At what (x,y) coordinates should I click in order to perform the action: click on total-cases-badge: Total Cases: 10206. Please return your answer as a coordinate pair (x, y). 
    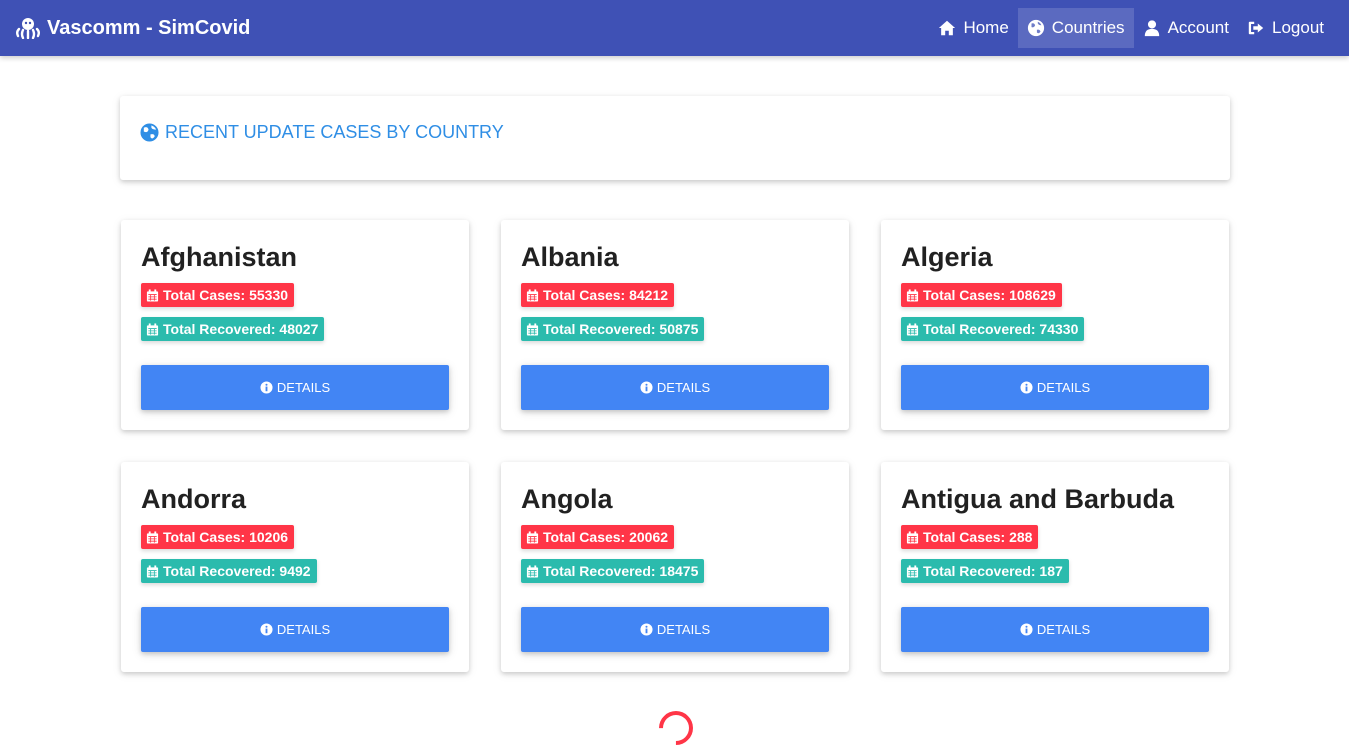
    Looking at the image, I should click on (218, 537).